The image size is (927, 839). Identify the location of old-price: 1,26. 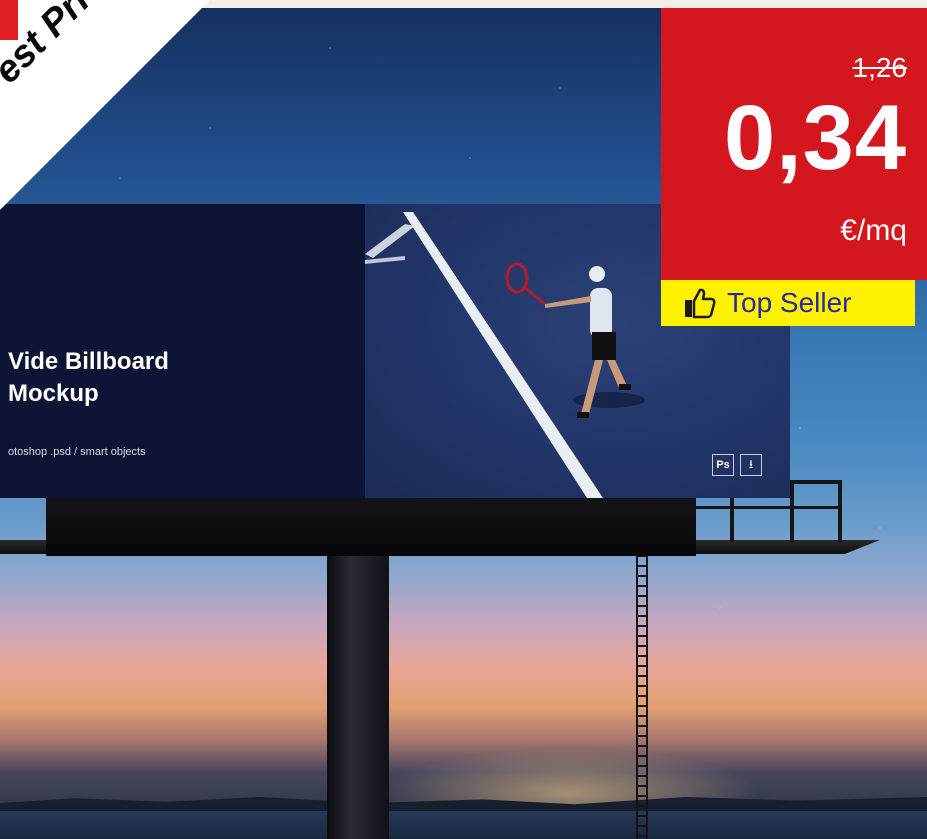
(880, 67).